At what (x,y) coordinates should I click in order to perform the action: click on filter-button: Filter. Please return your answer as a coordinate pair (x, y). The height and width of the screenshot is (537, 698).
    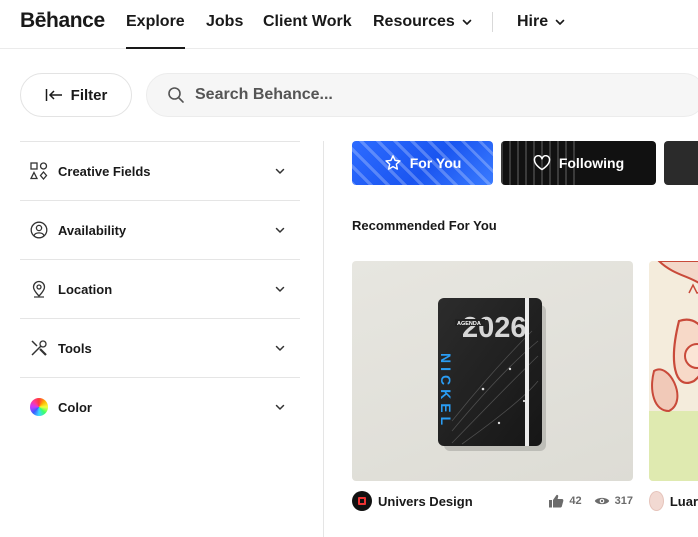
    Looking at the image, I should click on (76, 95).